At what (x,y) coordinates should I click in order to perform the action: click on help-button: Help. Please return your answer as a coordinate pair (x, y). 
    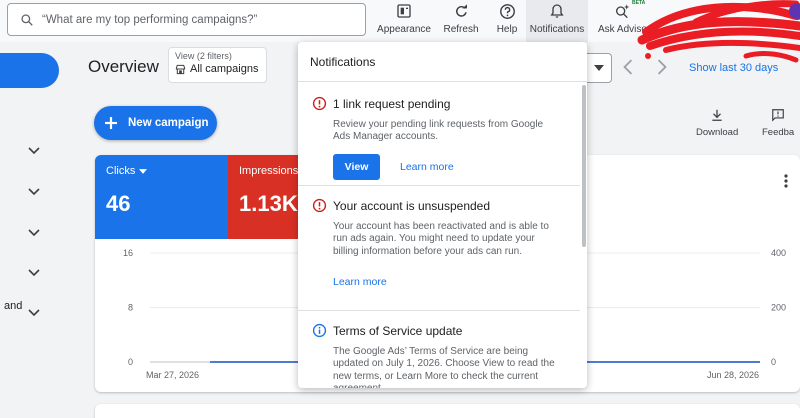
    Looking at the image, I should click on (507, 21).